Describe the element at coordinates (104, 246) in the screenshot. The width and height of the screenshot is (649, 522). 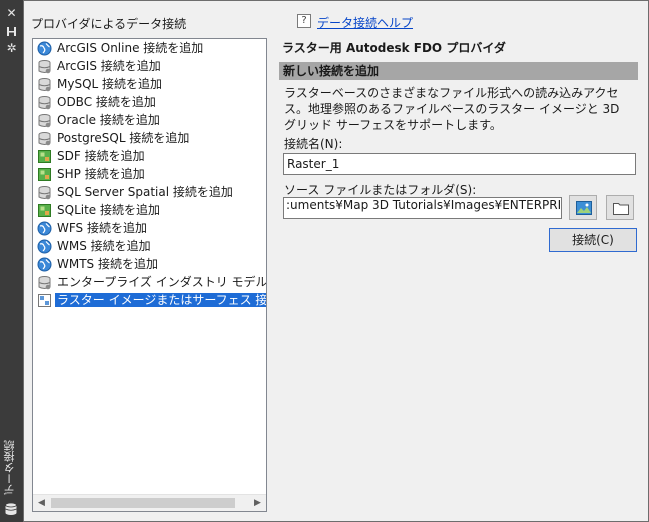
I see `provider-item-label: WMS 接続を追加` at that location.